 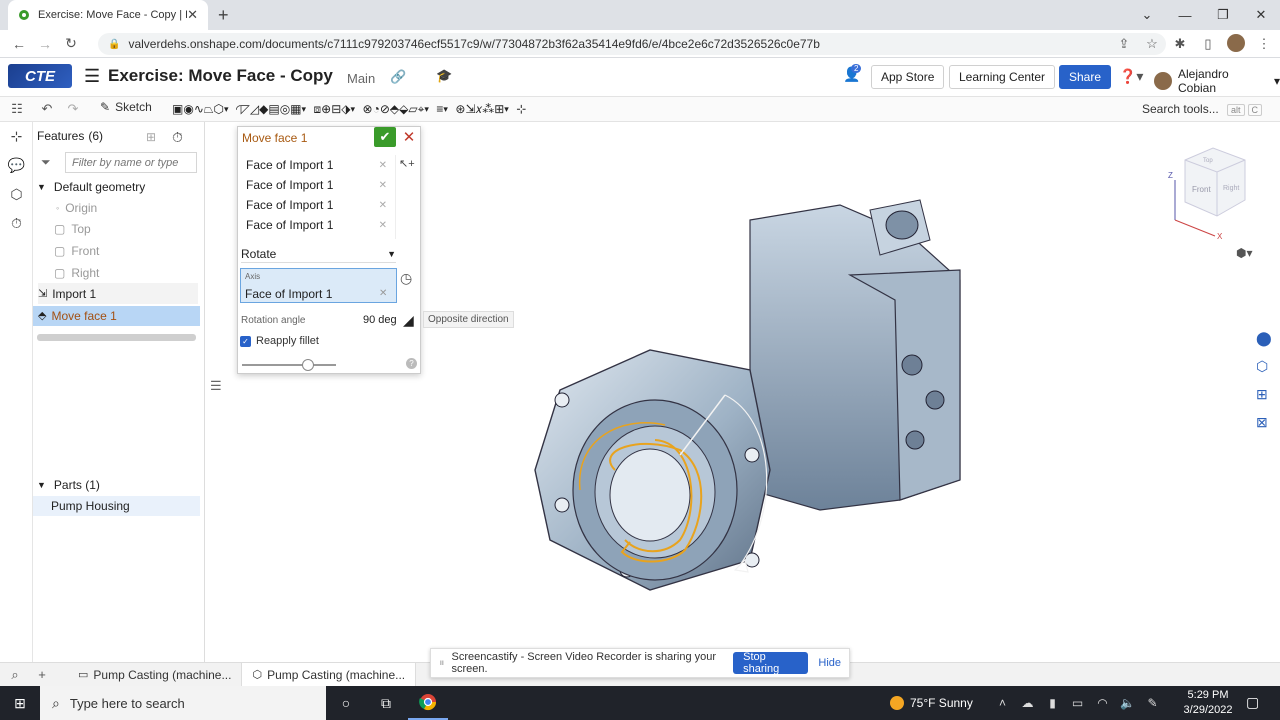 I want to click on browser-tab: Exercise: Move Face - Copy | Pum ✕, so click(x=108, y=15).